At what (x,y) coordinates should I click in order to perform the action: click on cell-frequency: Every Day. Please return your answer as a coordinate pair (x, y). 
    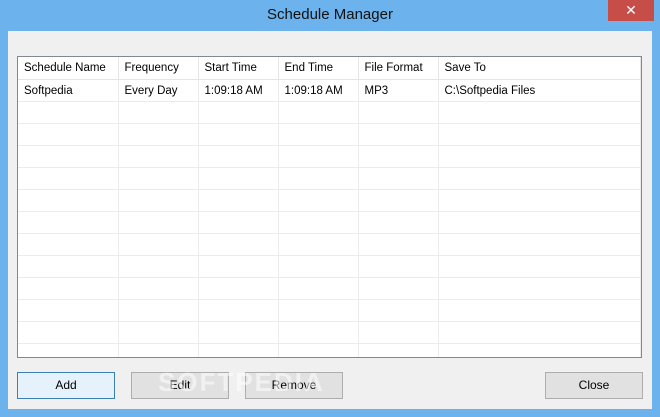
    Looking at the image, I should click on (158, 90).